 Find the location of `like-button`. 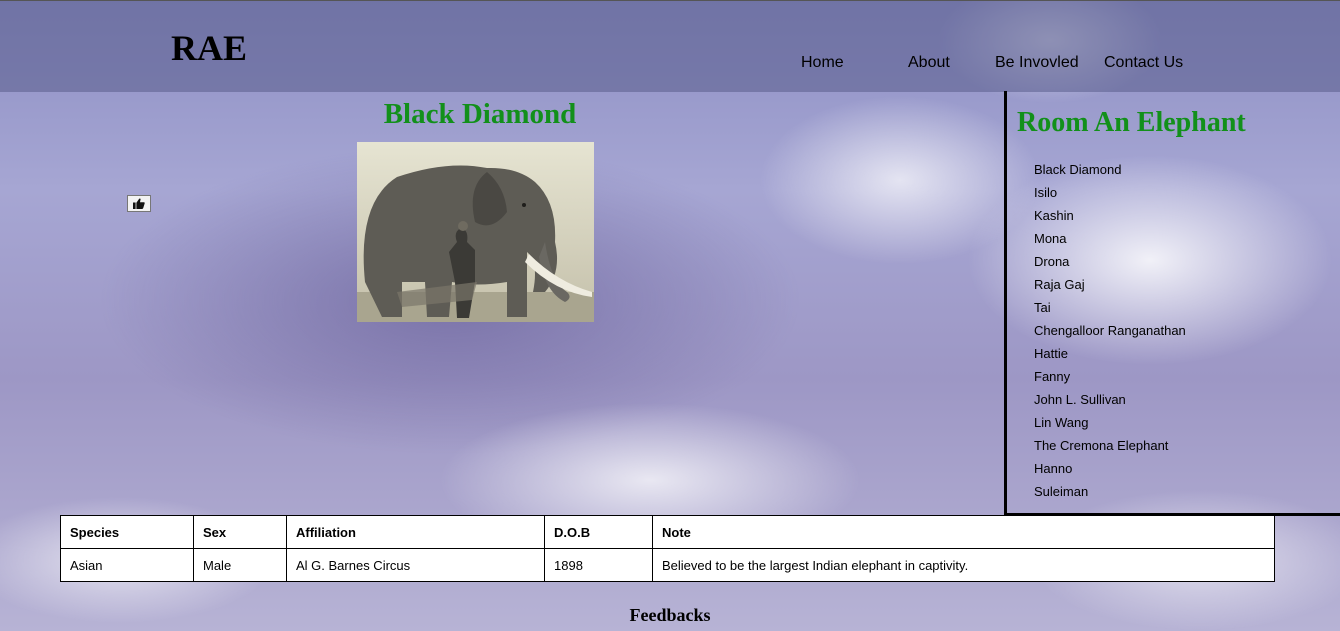

like-button is located at coordinates (139, 203).